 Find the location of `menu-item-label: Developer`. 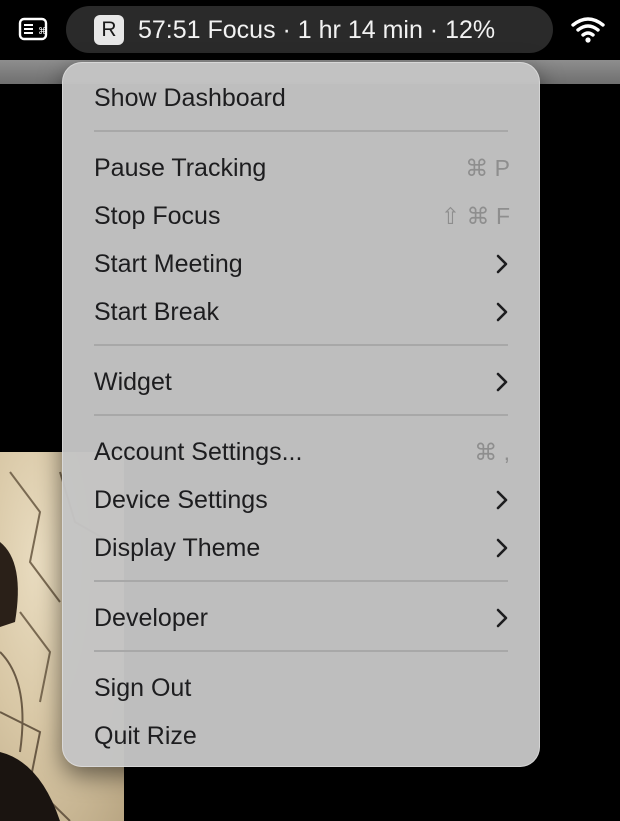

menu-item-label: Developer is located at coordinates (151, 618).